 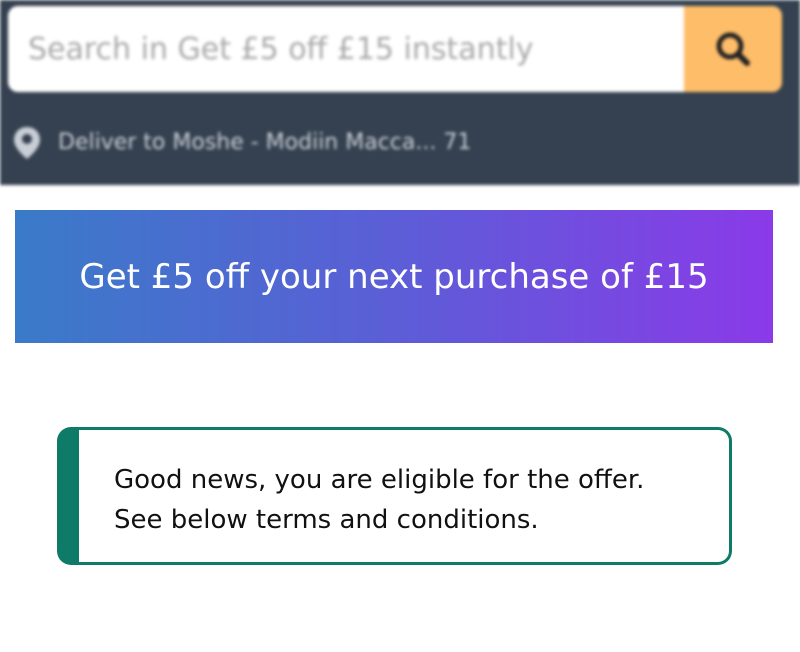 What do you see at coordinates (326, 520) in the screenshot?
I see `alert-message-line-2: See below terms and conditions.` at bounding box center [326, 520].